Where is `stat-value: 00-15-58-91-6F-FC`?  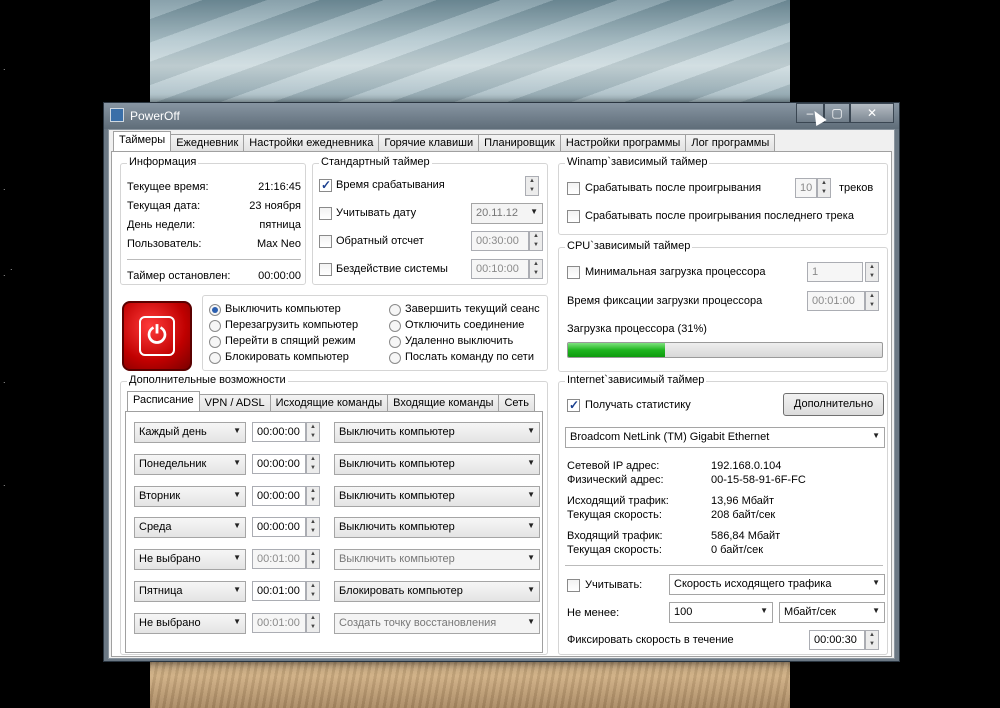
stat-value: 00-15-58-91-6F-FC is located at coordinates (758, 480).